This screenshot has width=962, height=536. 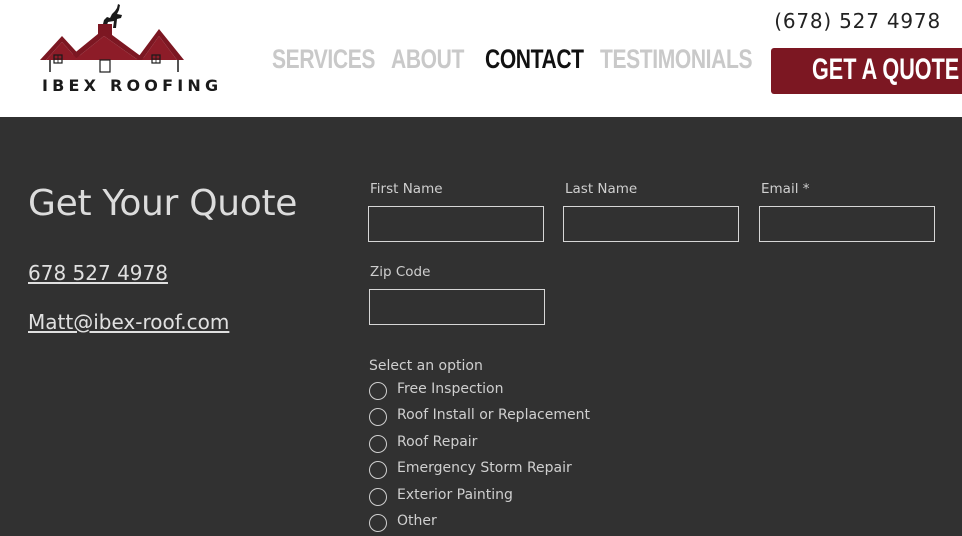 What do you see at coordinates (130, 50) in the screenshot?
I see `ibex-roofing-logo: IBEX ROOFING` at bounding box center [130, 50].